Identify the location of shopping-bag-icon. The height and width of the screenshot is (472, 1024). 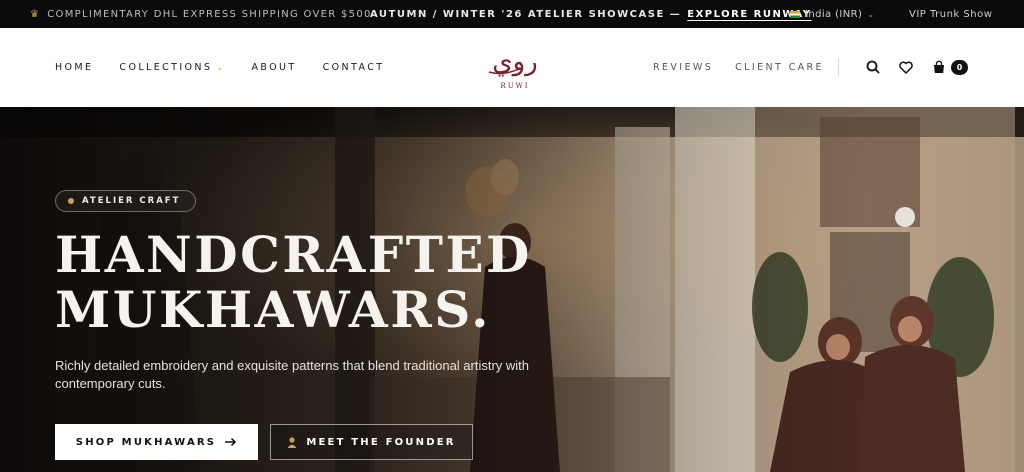
(939, 66).